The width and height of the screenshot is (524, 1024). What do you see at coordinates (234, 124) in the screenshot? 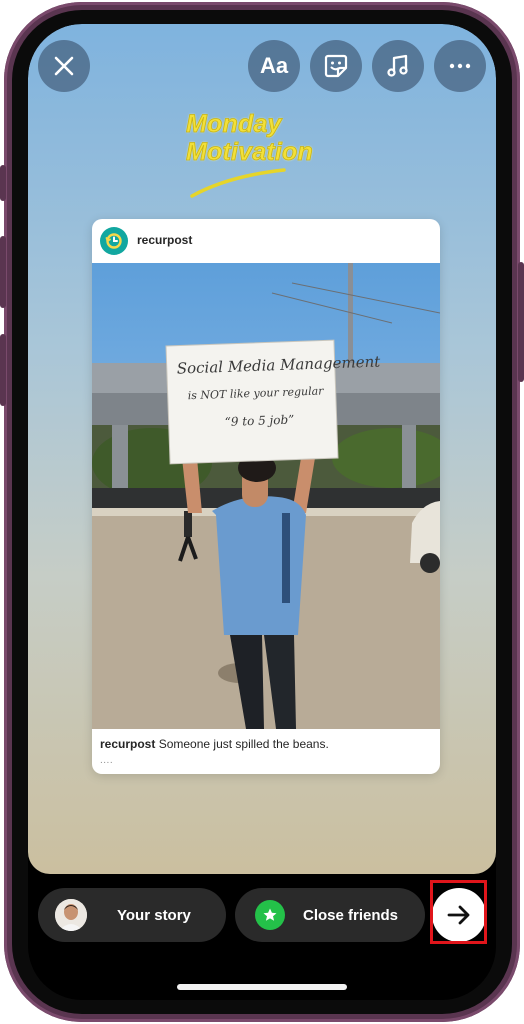
I see `sticker-line-1: Monday` at bounding box center [234, 124].